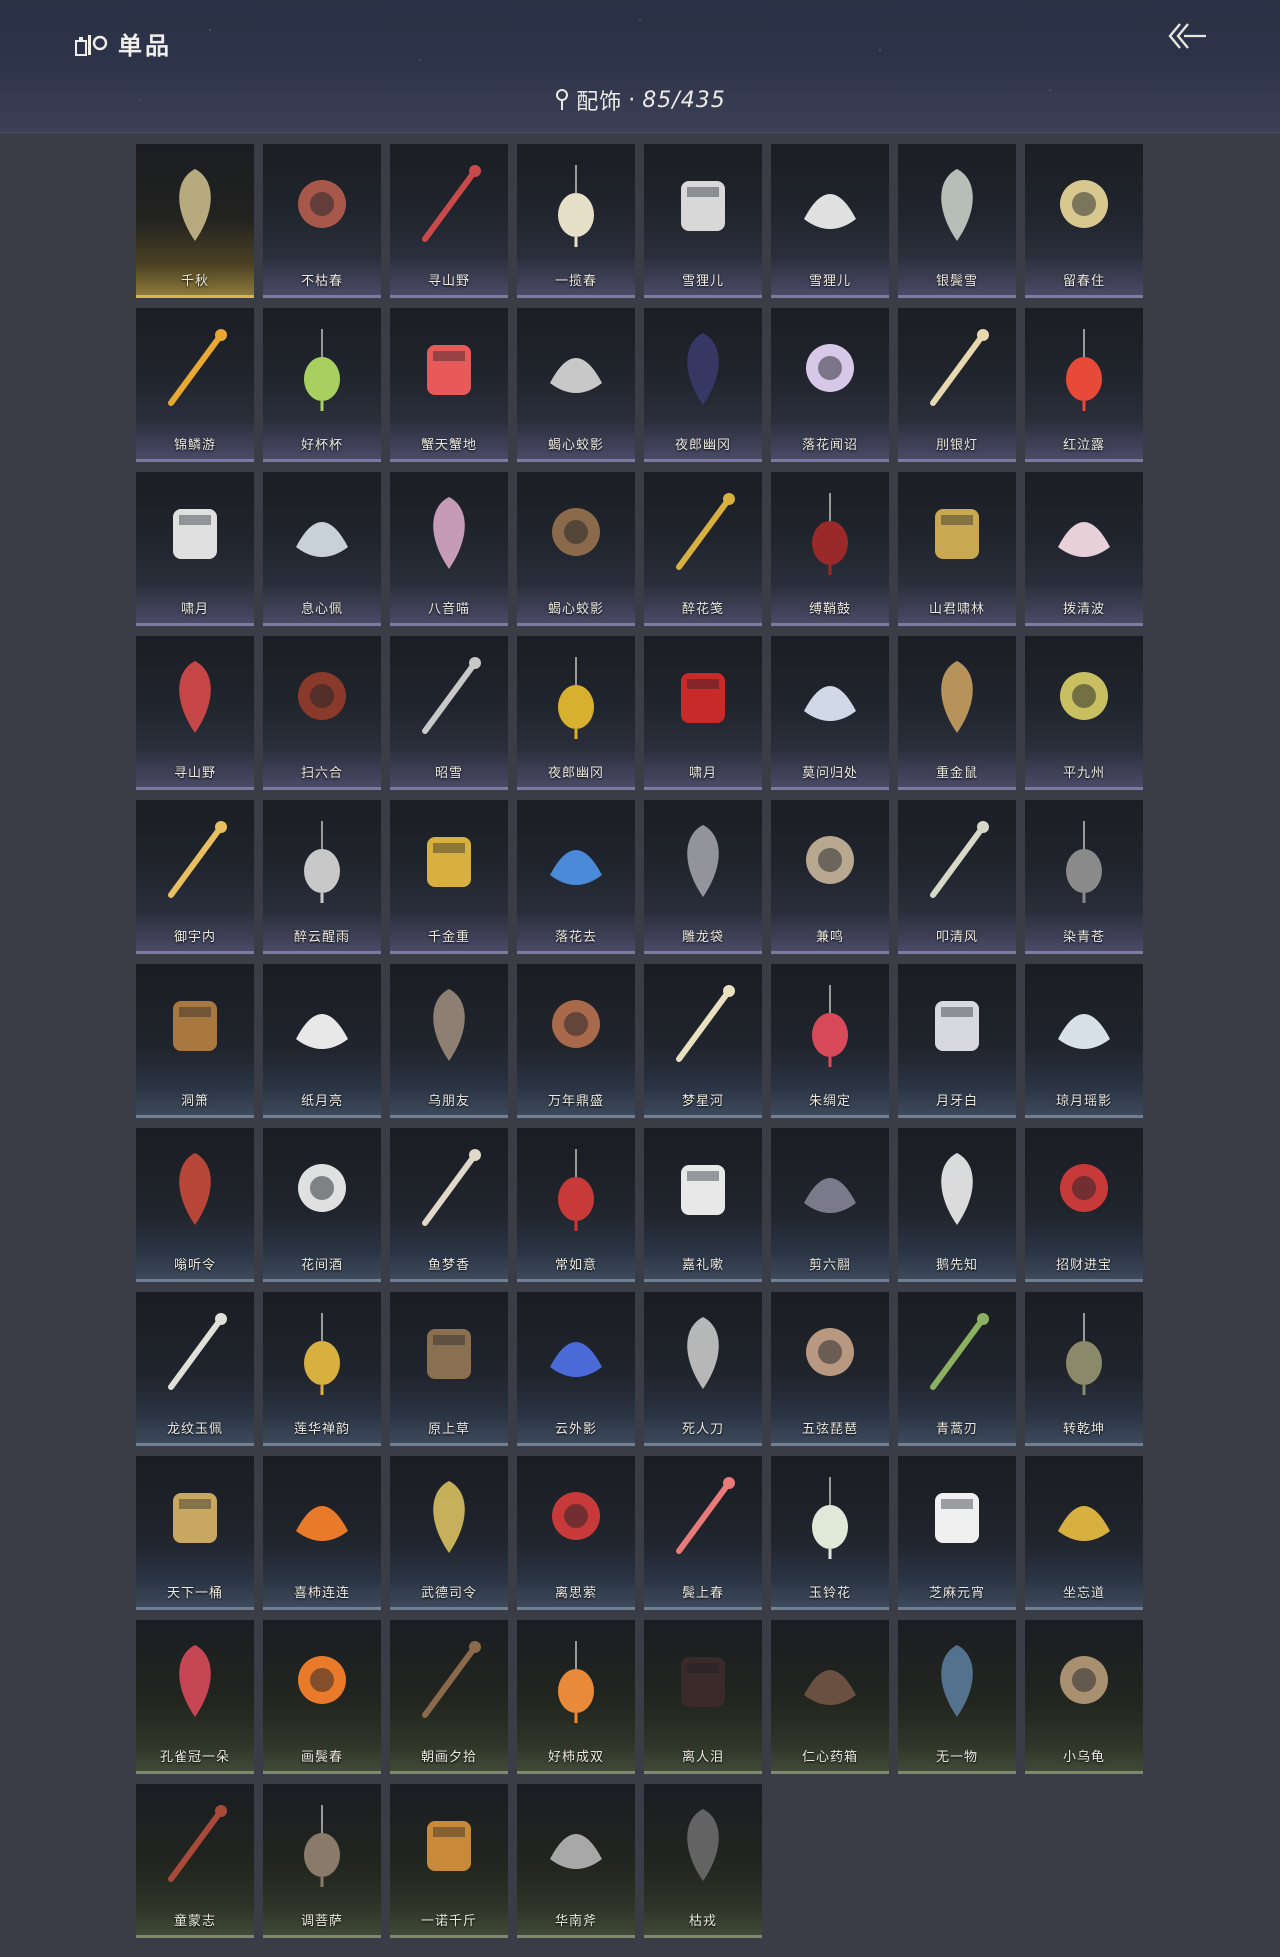 Image resolution: width=1280 pixels, height=1957 pixels. Describe the element at coordinates (1084, 1533) in the screenshot. I see `item-tile: 坐忘道` at that location.